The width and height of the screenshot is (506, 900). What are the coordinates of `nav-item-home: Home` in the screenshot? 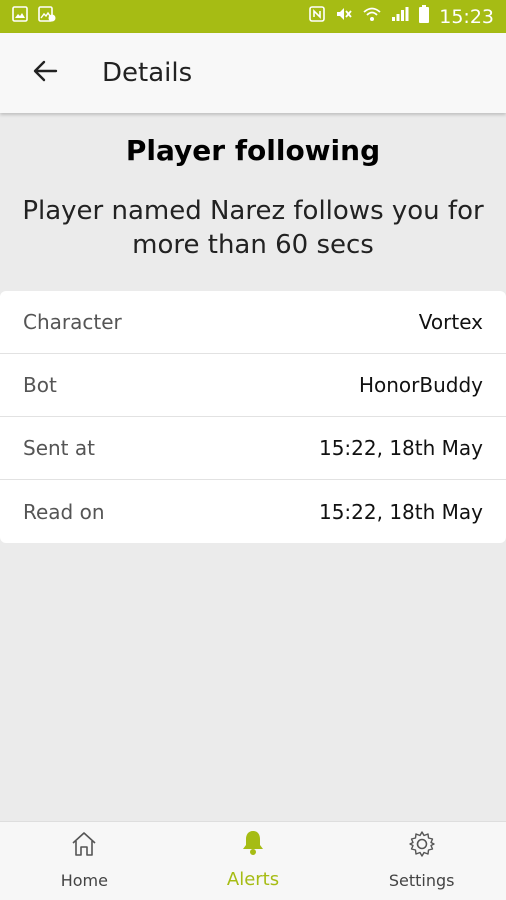 It's located at (84, 861).